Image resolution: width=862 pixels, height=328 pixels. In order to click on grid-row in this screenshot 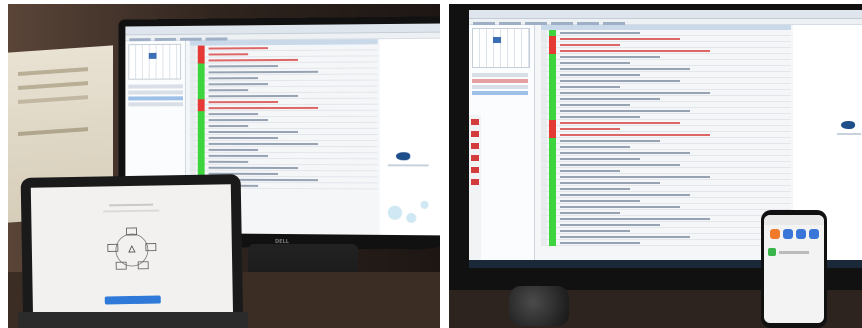, I will do `click(666, 242)`.